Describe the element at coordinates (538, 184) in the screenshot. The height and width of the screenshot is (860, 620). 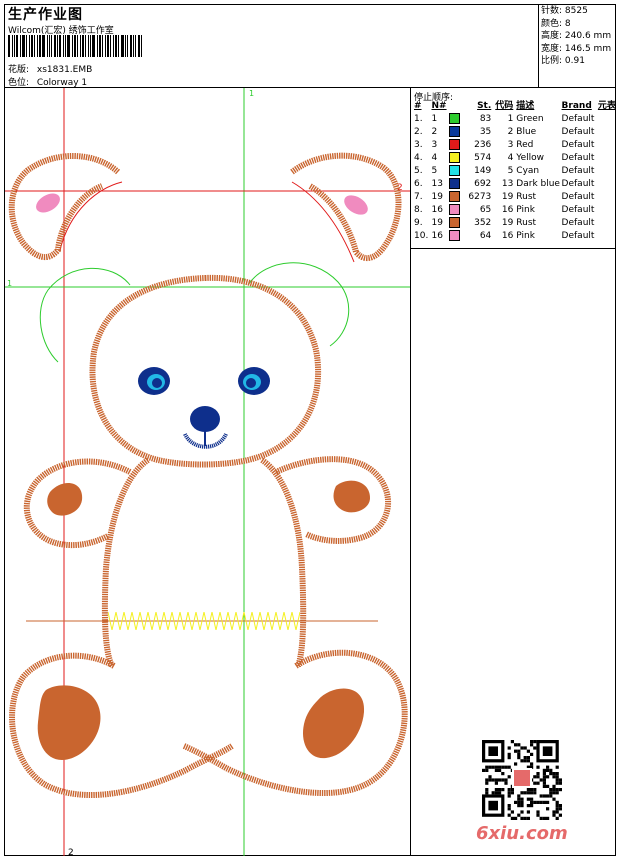
I see `row-description: Dark blue` at that location.